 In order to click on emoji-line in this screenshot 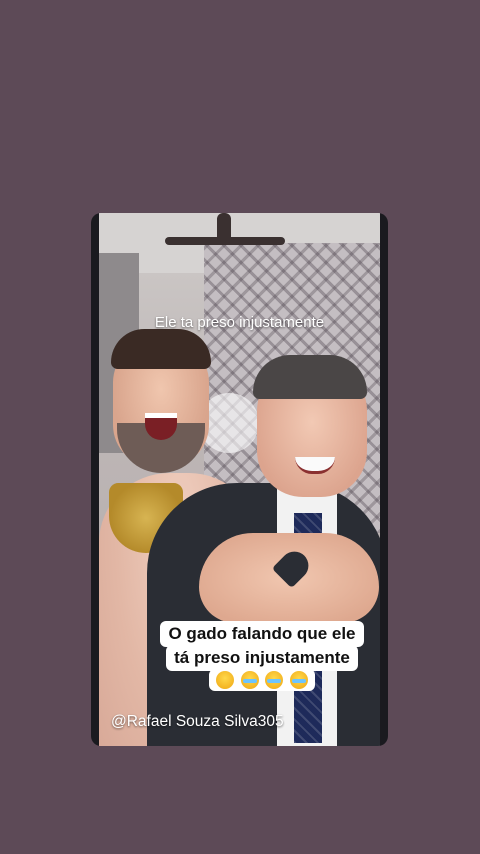, I will do `click(262, 680)`.